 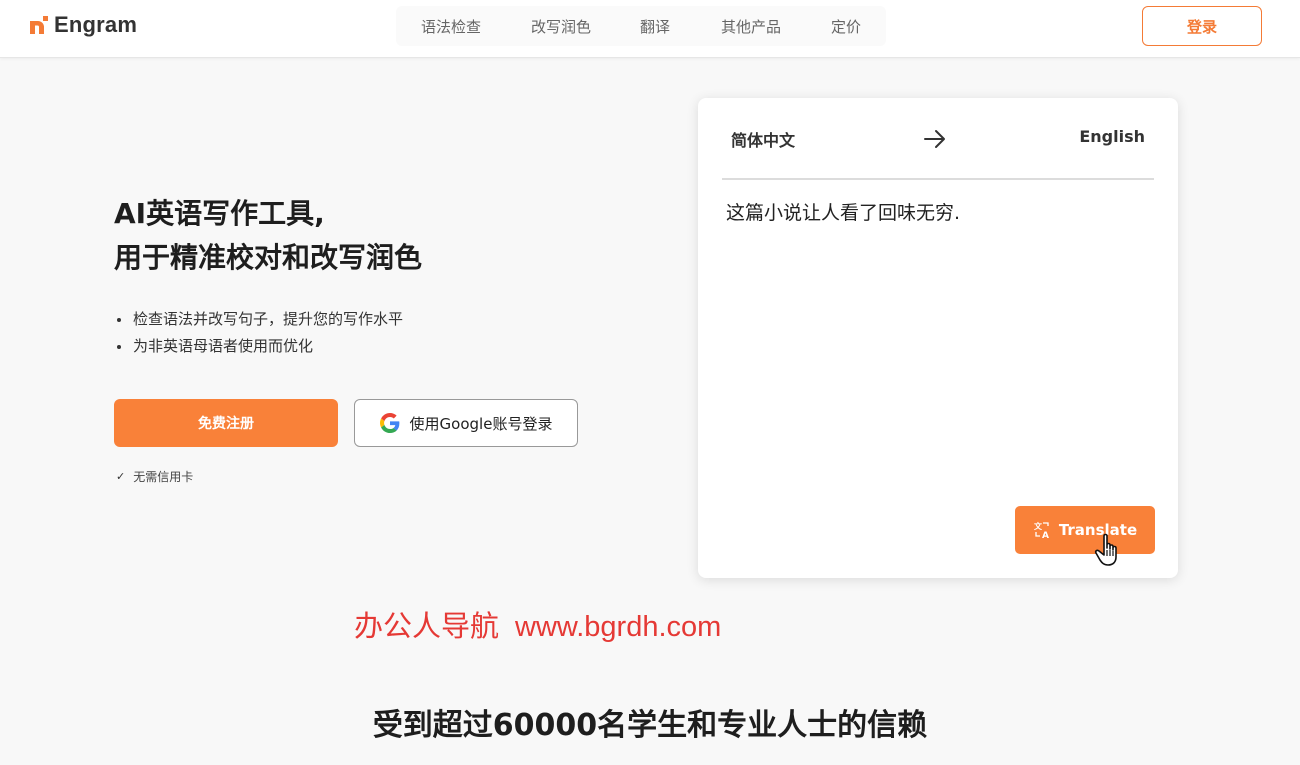 What do you see at coordinates (1038, 526) in the screenshot?
I see `svg-text: 文` at bounding box center [1038, 526].